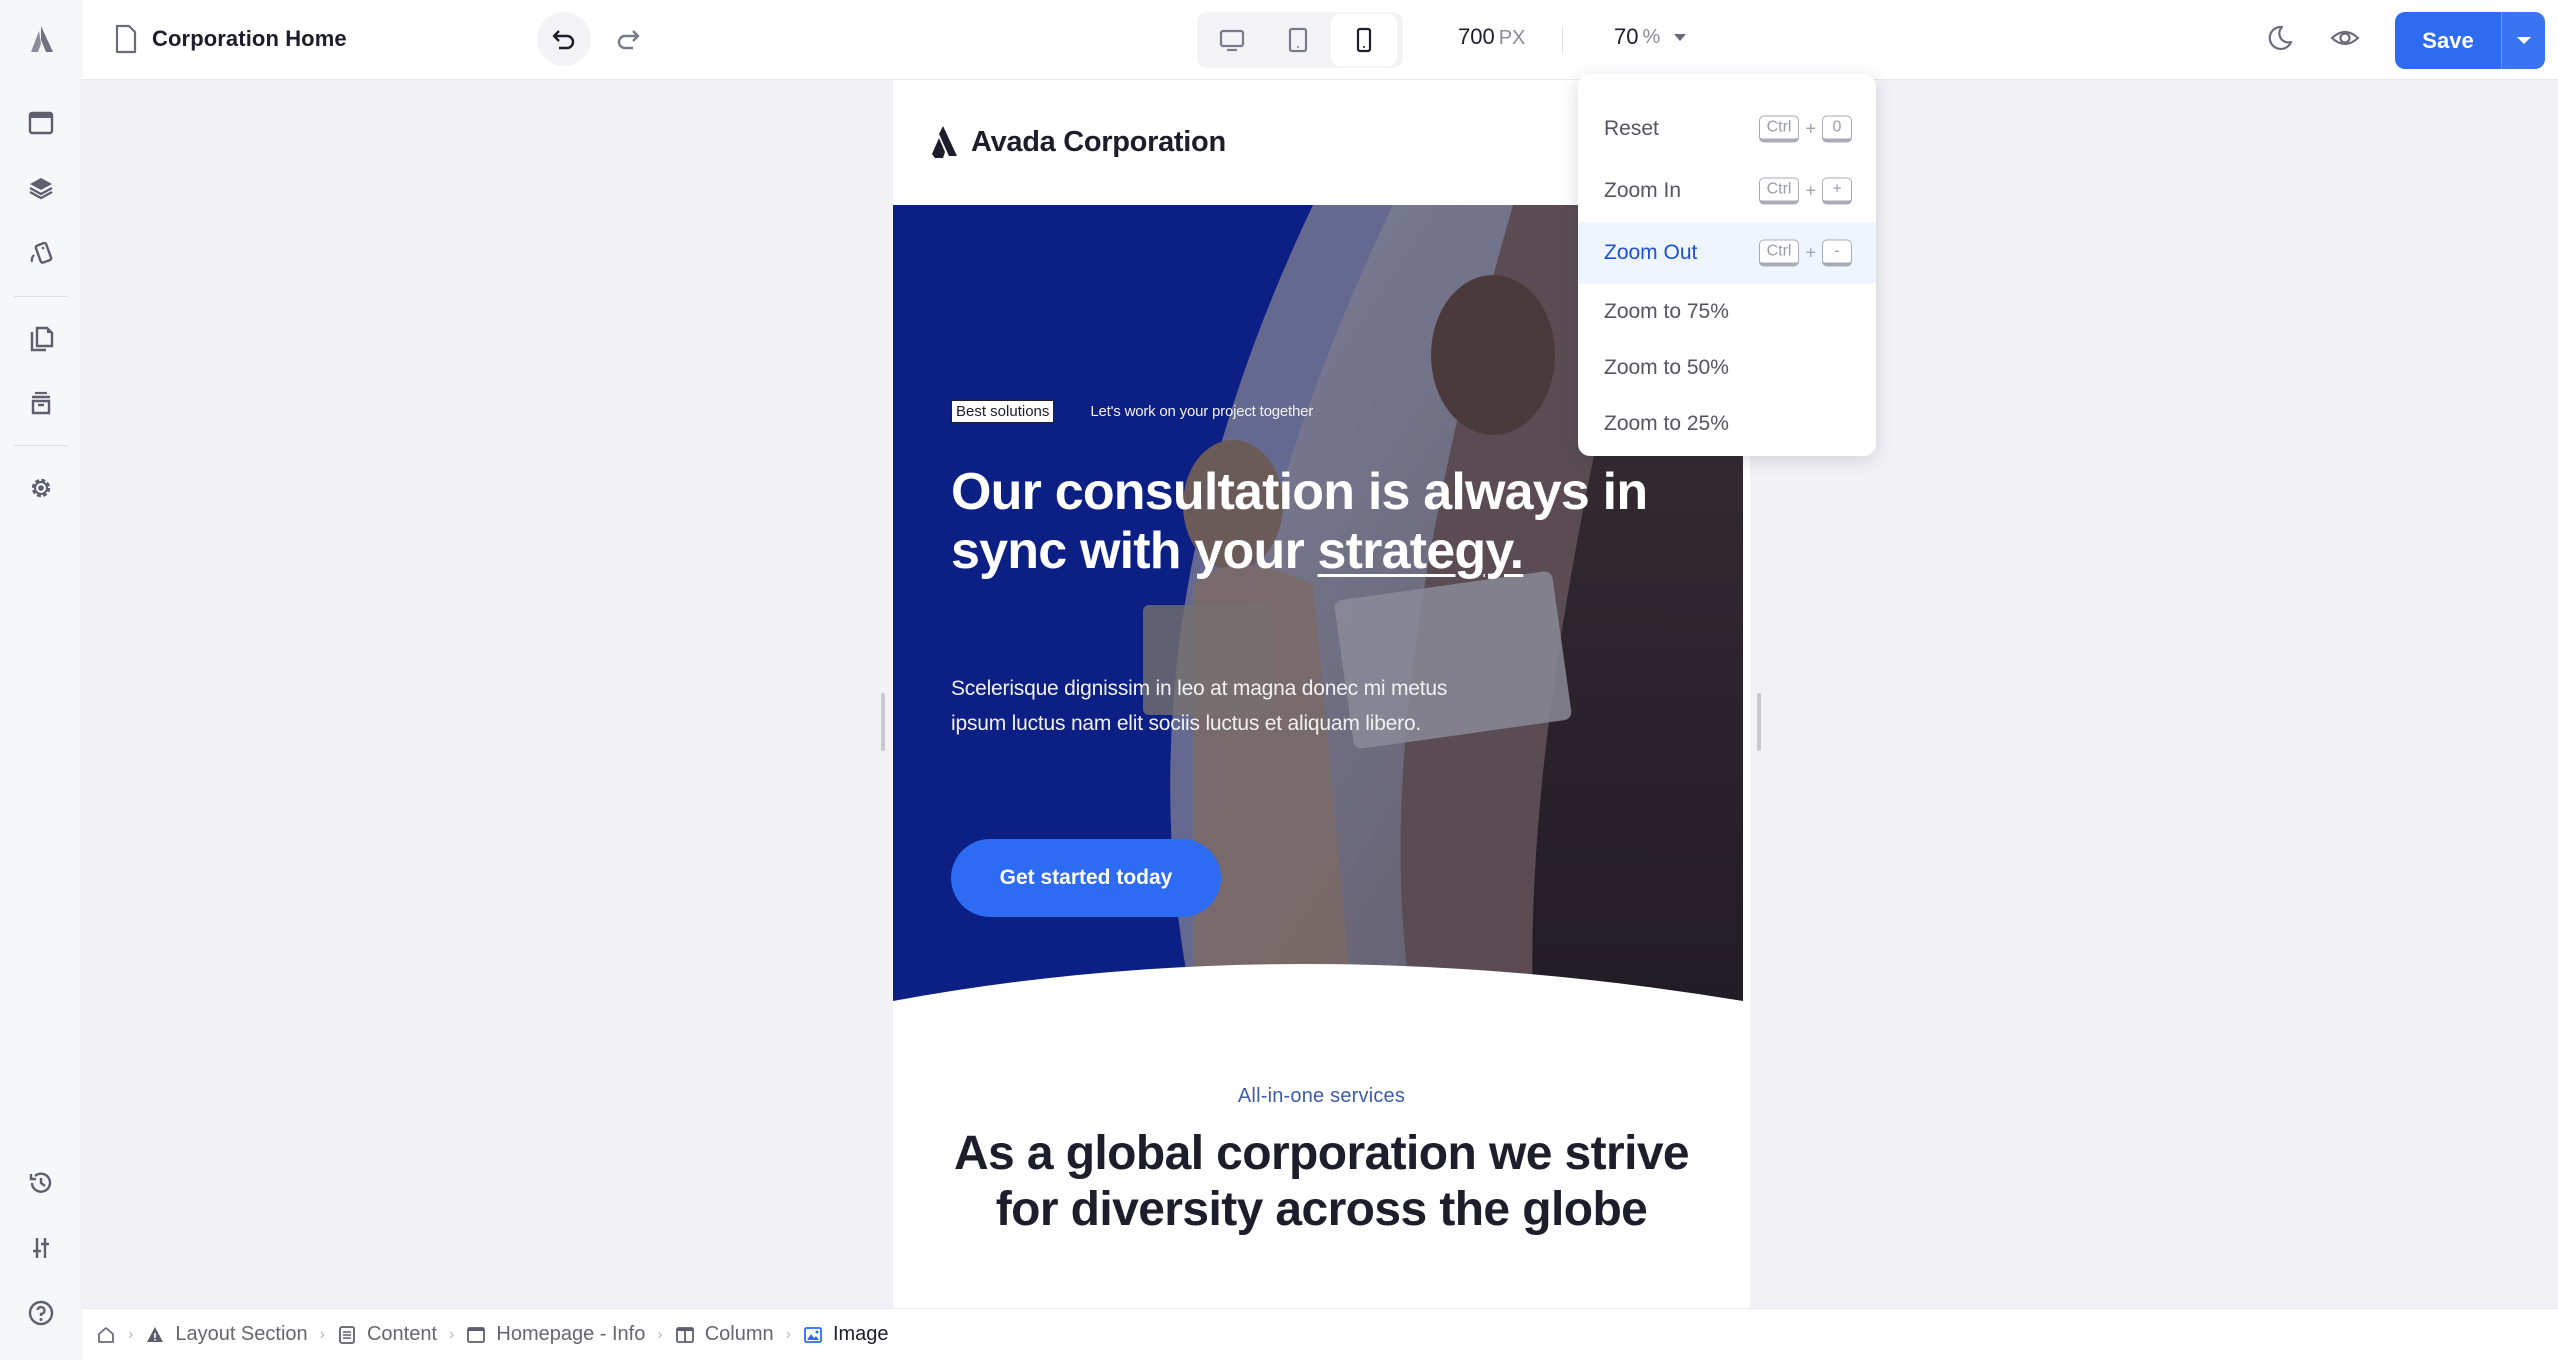  I want to click on document-title-text: Corporation Home, so click(249, 38).